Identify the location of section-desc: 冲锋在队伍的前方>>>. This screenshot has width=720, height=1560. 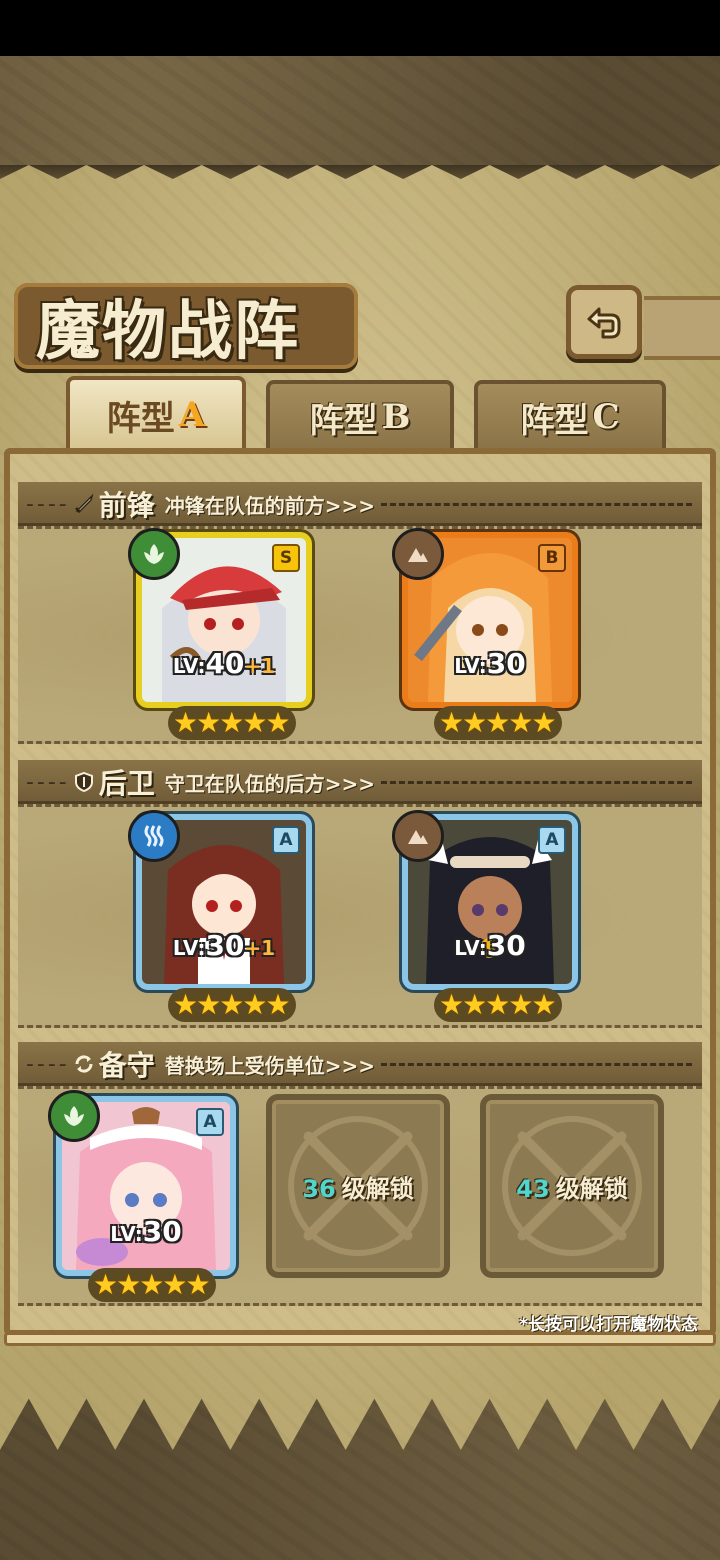
(270, 505).